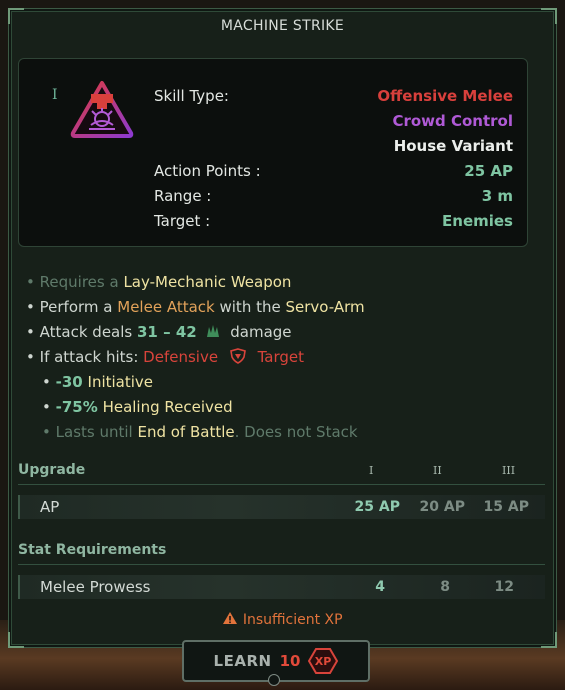 This screenshot has height=690, width=565. What do you see at coordinates (95, 587) in the screenshot?
I see `melee-prowess-label: Melee Prowess` at bounding box center [95, 587].